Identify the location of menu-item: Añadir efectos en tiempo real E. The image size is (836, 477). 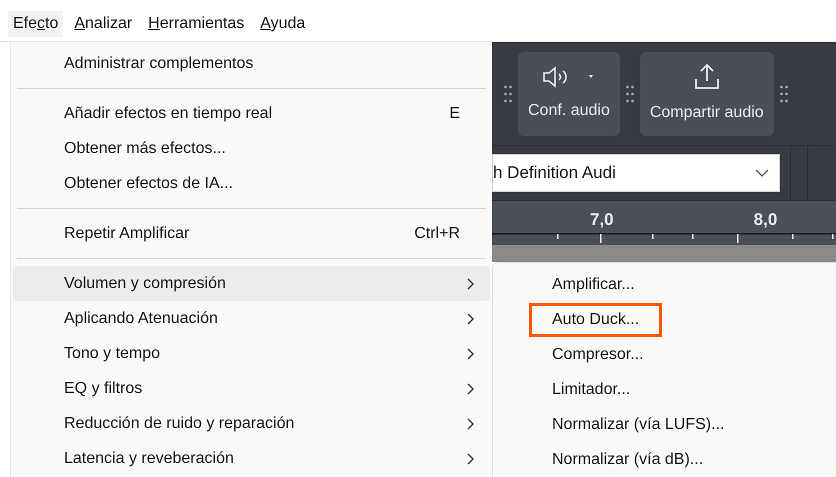
(251, 113).